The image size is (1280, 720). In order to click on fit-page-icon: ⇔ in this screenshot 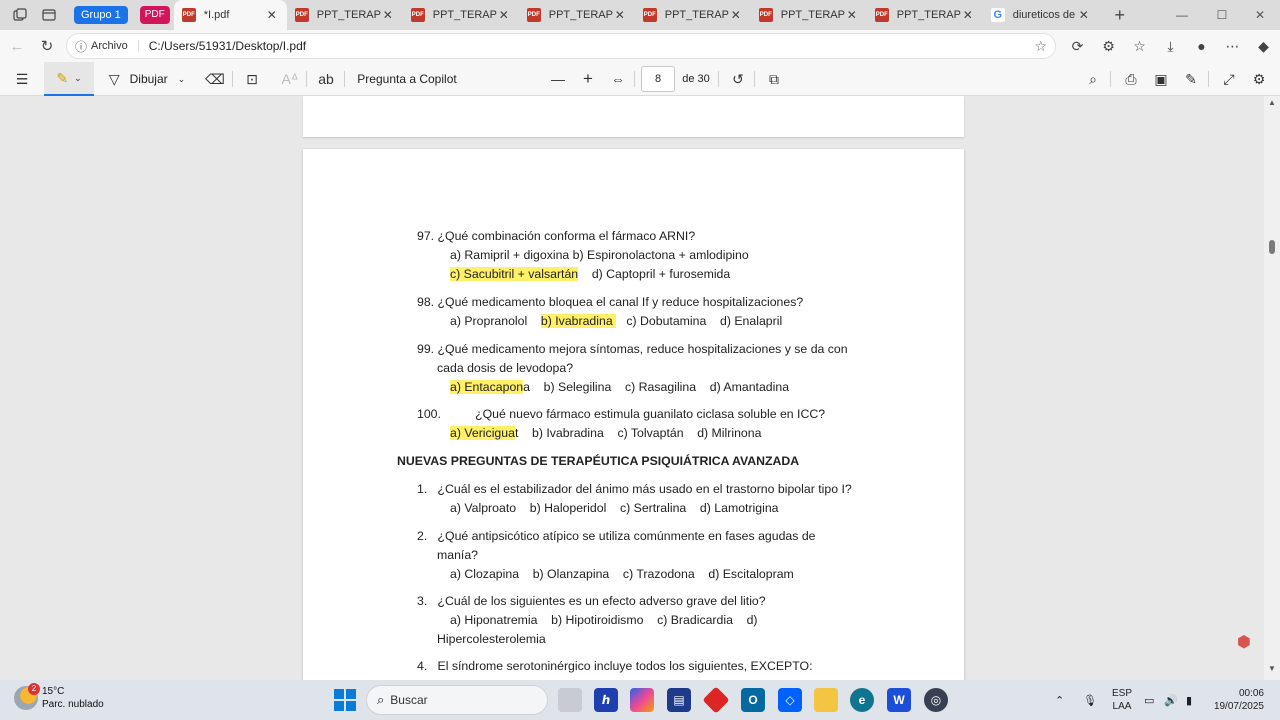, I will do `click(618, 79)`.